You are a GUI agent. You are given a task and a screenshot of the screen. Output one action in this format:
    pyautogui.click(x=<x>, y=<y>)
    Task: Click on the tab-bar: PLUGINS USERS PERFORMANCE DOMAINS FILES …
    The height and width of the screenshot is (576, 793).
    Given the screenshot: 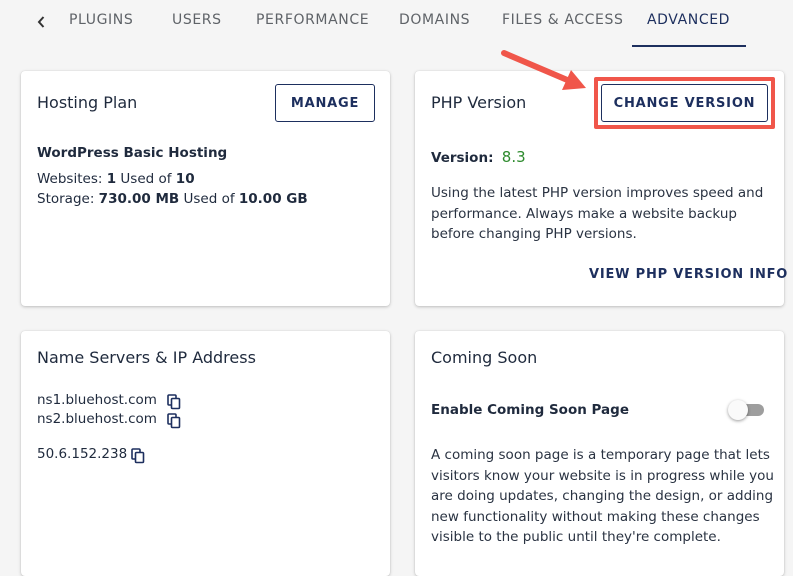 What is the action you would take?
    pyautogui.click(x=396, y=23)
    